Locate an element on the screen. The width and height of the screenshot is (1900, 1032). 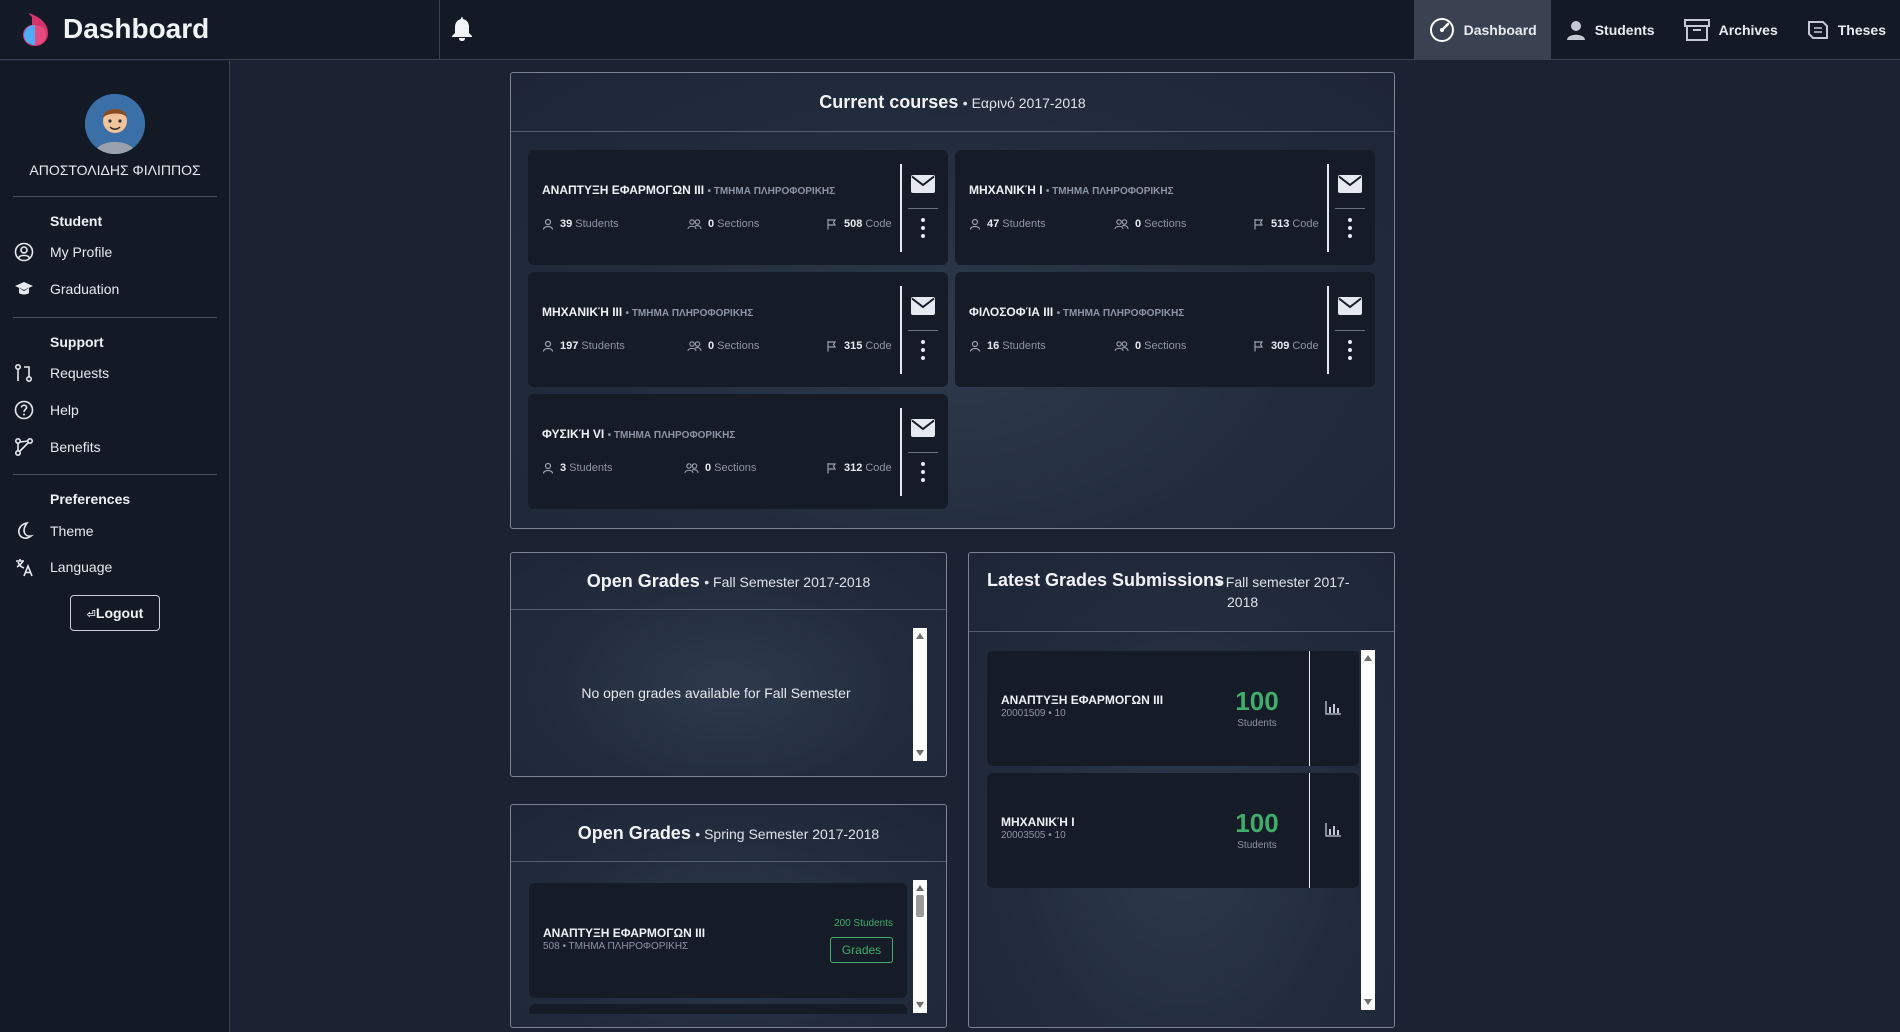
stat-label: Code is located at coordinates (1305, 224).